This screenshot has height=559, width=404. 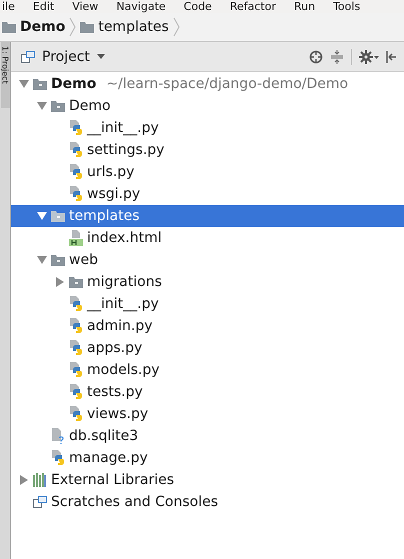 What do you see at coordinates (207, 458) in the screenshot?
I see `tree-row: manage.py` at bounding box center [207, 458].